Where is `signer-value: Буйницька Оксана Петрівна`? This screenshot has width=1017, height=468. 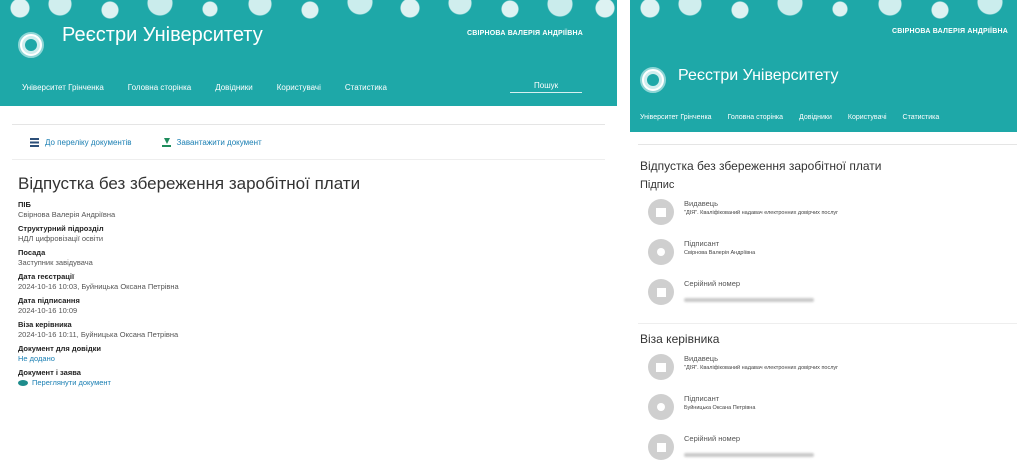 signer-value: Буйницька Оксана Петрівна is located at coordinates (720, 408).